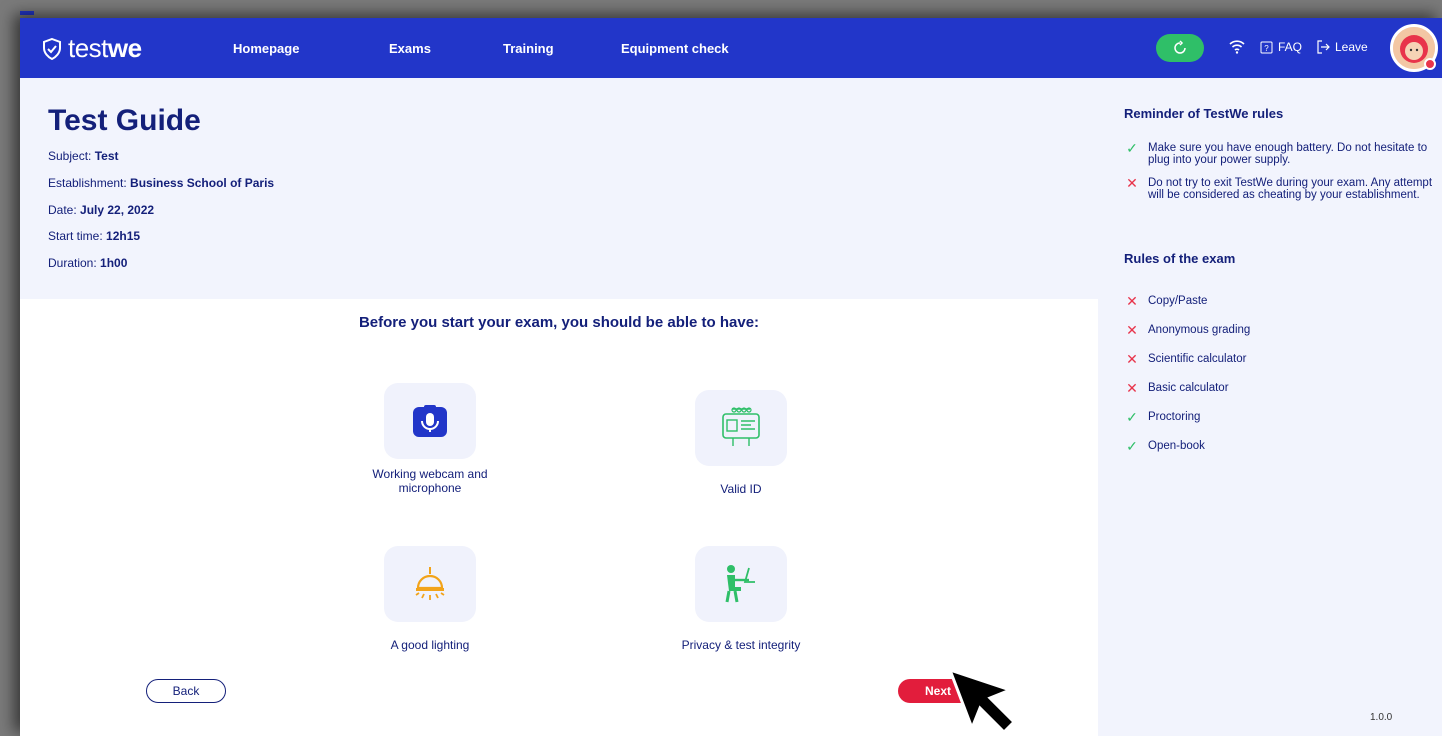 This screenshot has height=736, width=1442. Describe the element at coordinates (1188, 388) in the screenshot. I see `rule-text: Basic calculator` at that location.